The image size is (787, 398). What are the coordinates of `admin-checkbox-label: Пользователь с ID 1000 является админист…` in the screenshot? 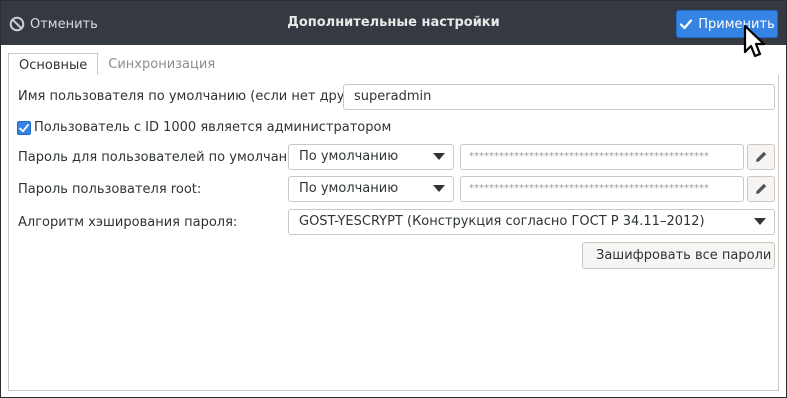 It's located at (212, 127).